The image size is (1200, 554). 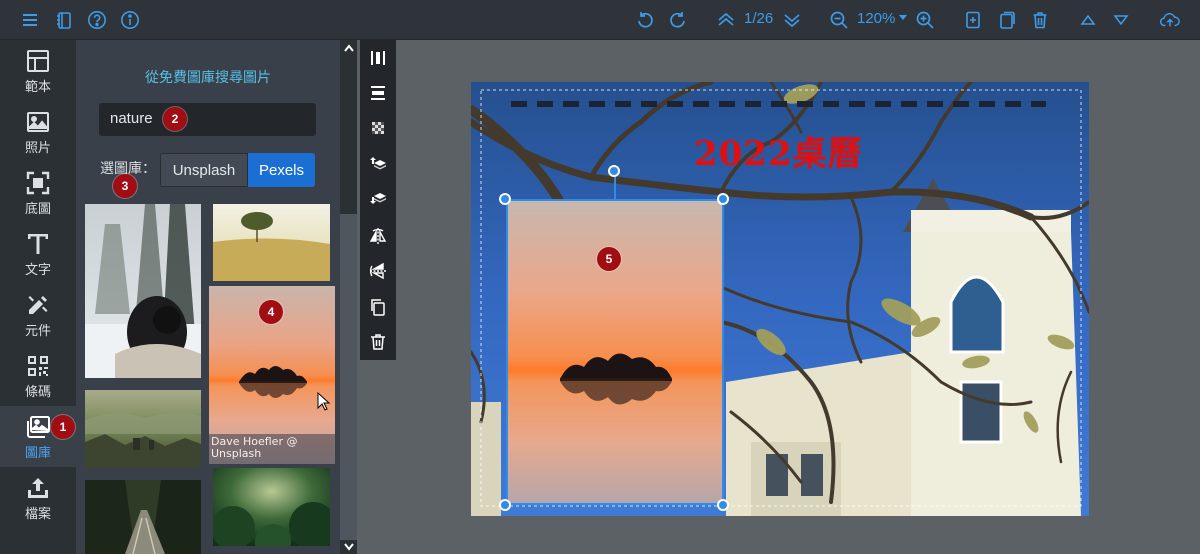 I want to click on bring-forward-icon, so click(x=378, y=163).